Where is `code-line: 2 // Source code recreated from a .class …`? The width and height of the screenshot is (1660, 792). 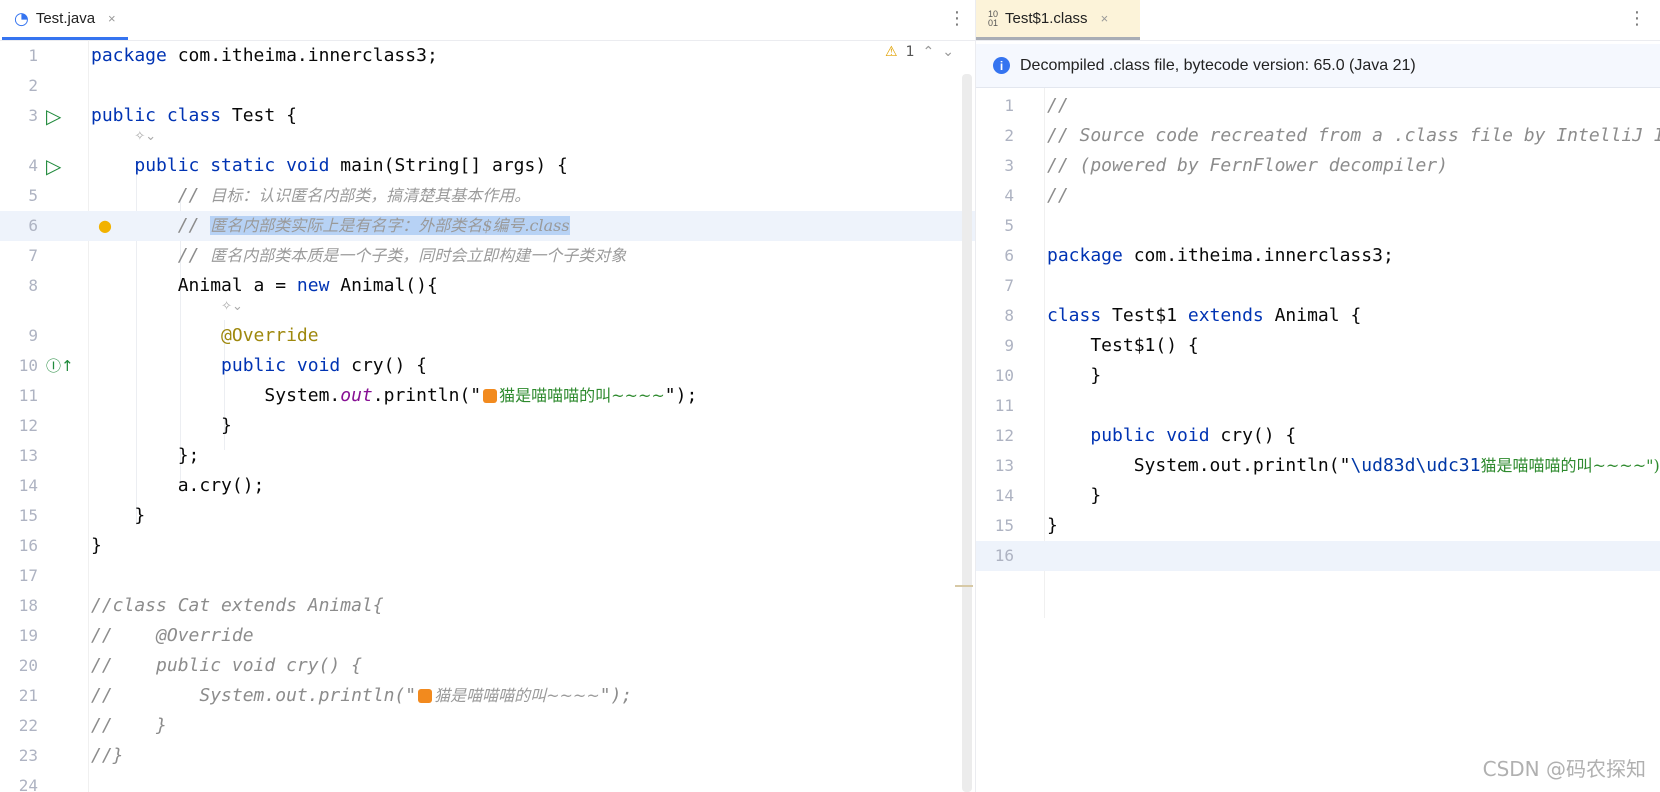 code-line: 2 // Source code recreated from a .class … is located at coordinates (1318, 136).